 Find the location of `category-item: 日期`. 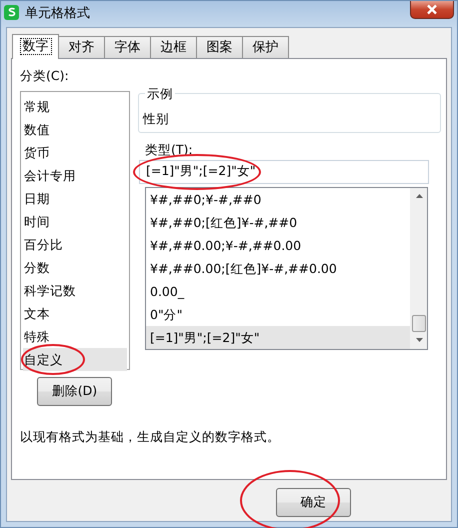

category-item: 日期 is located at coordinates (75, 198).